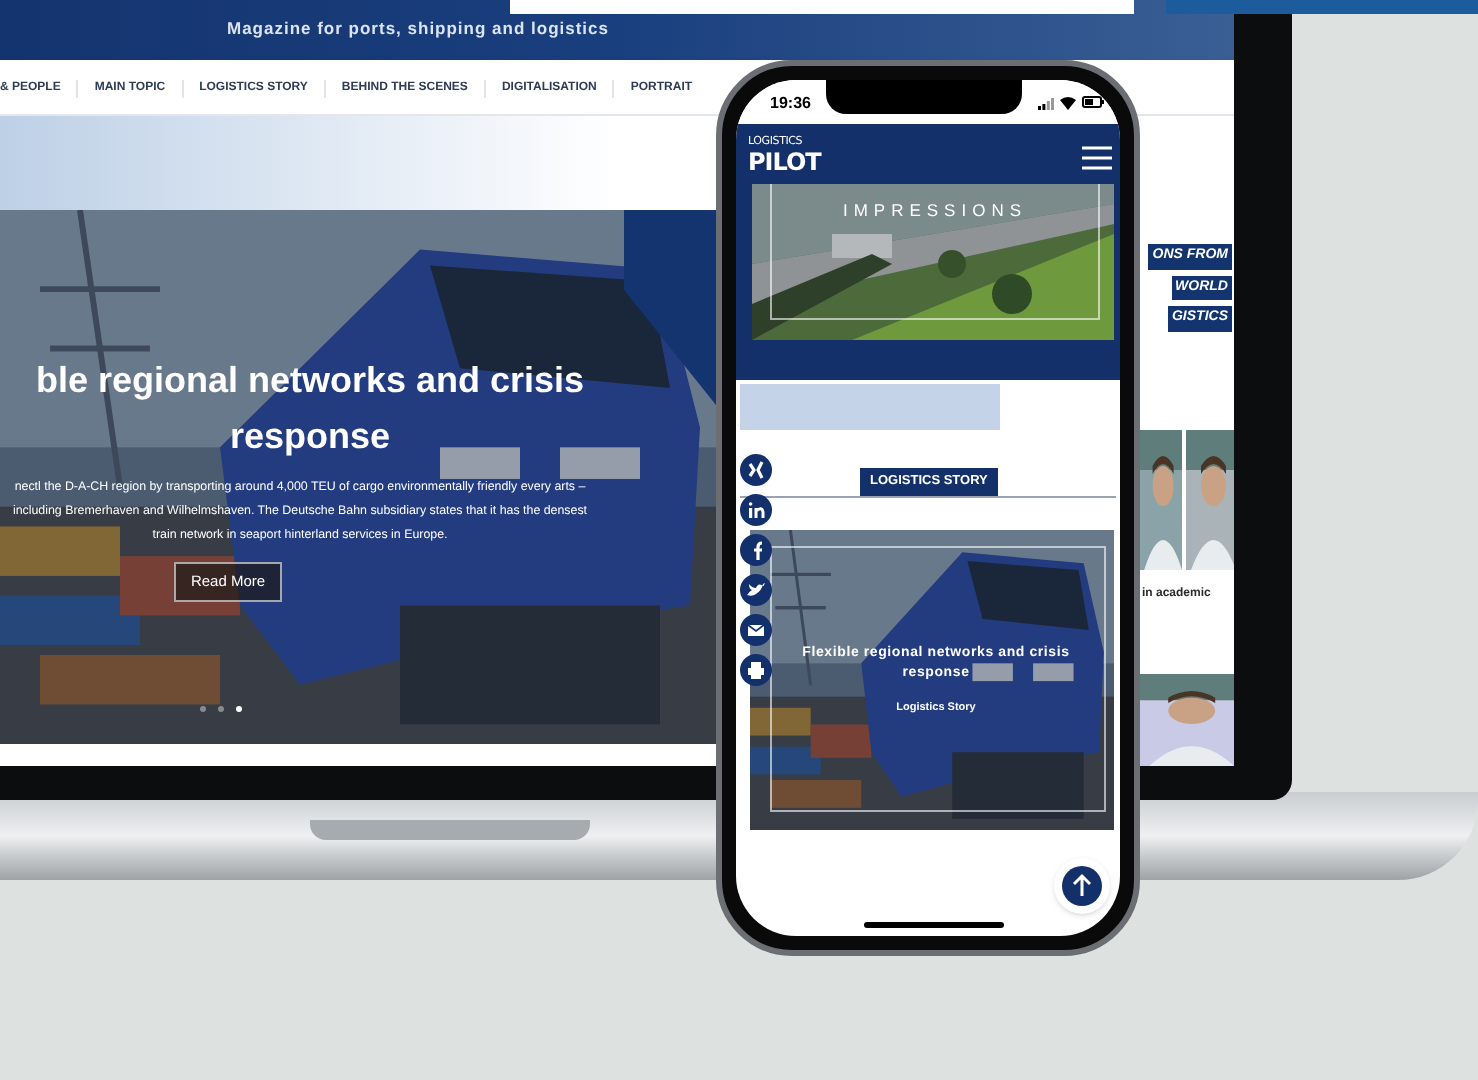 Image resolution: width=1478 pixels, height=1080 pixels. What do you see at coordinates (784, 161) in the screenshot?
I see `logo-text: PILOT` at bounding box center [784, 161].